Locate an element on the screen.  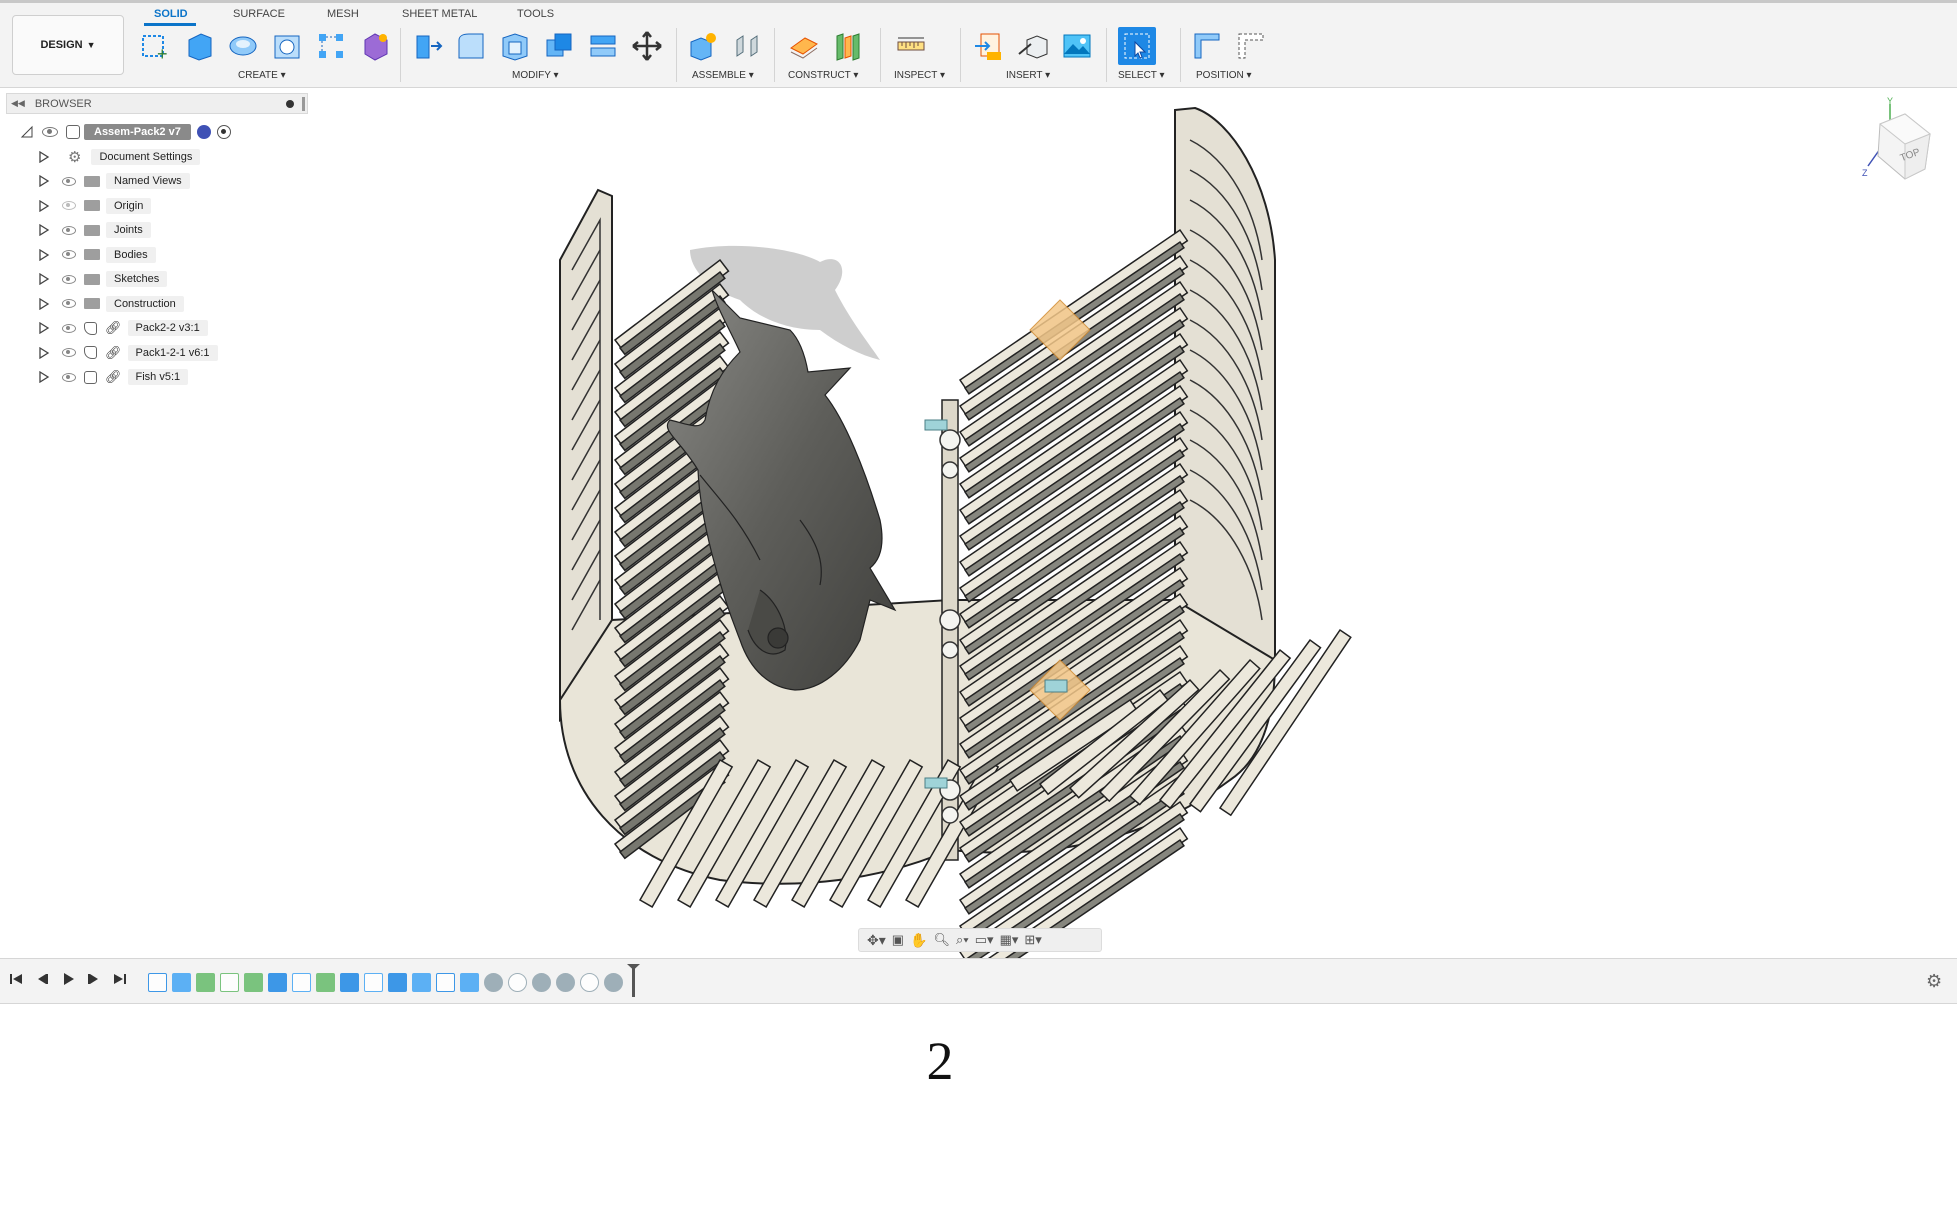
new-sketch-icon: + is located at coordinates (155, 46).